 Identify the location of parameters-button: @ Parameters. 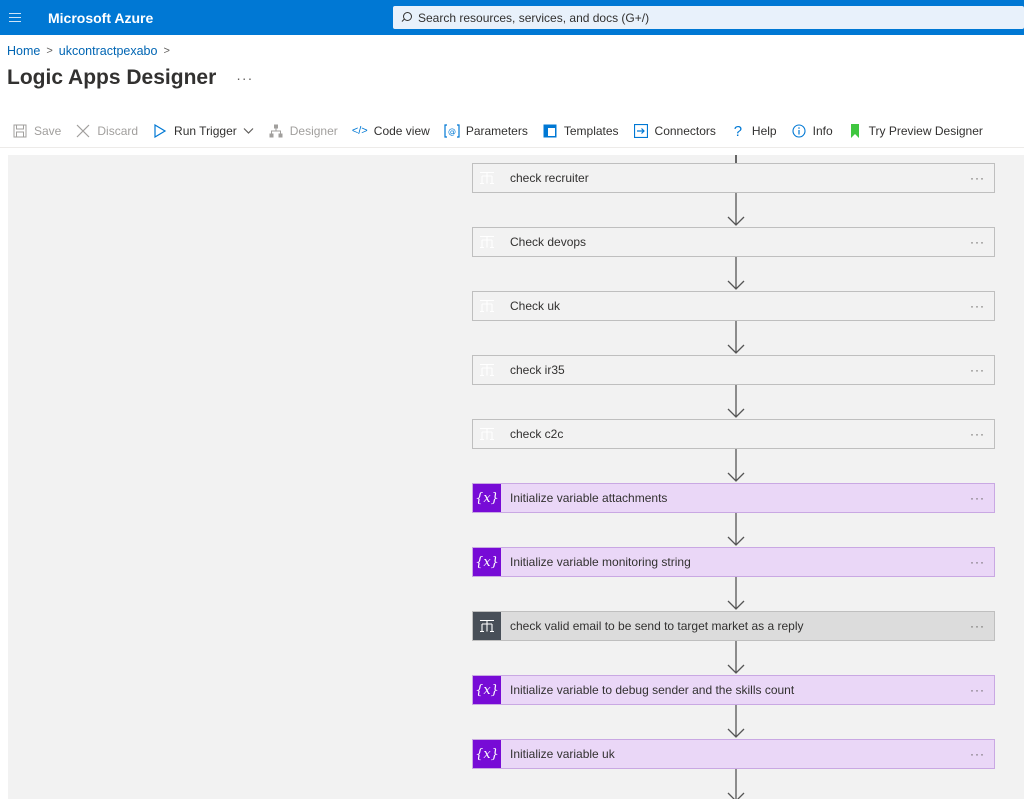
(486, 131).